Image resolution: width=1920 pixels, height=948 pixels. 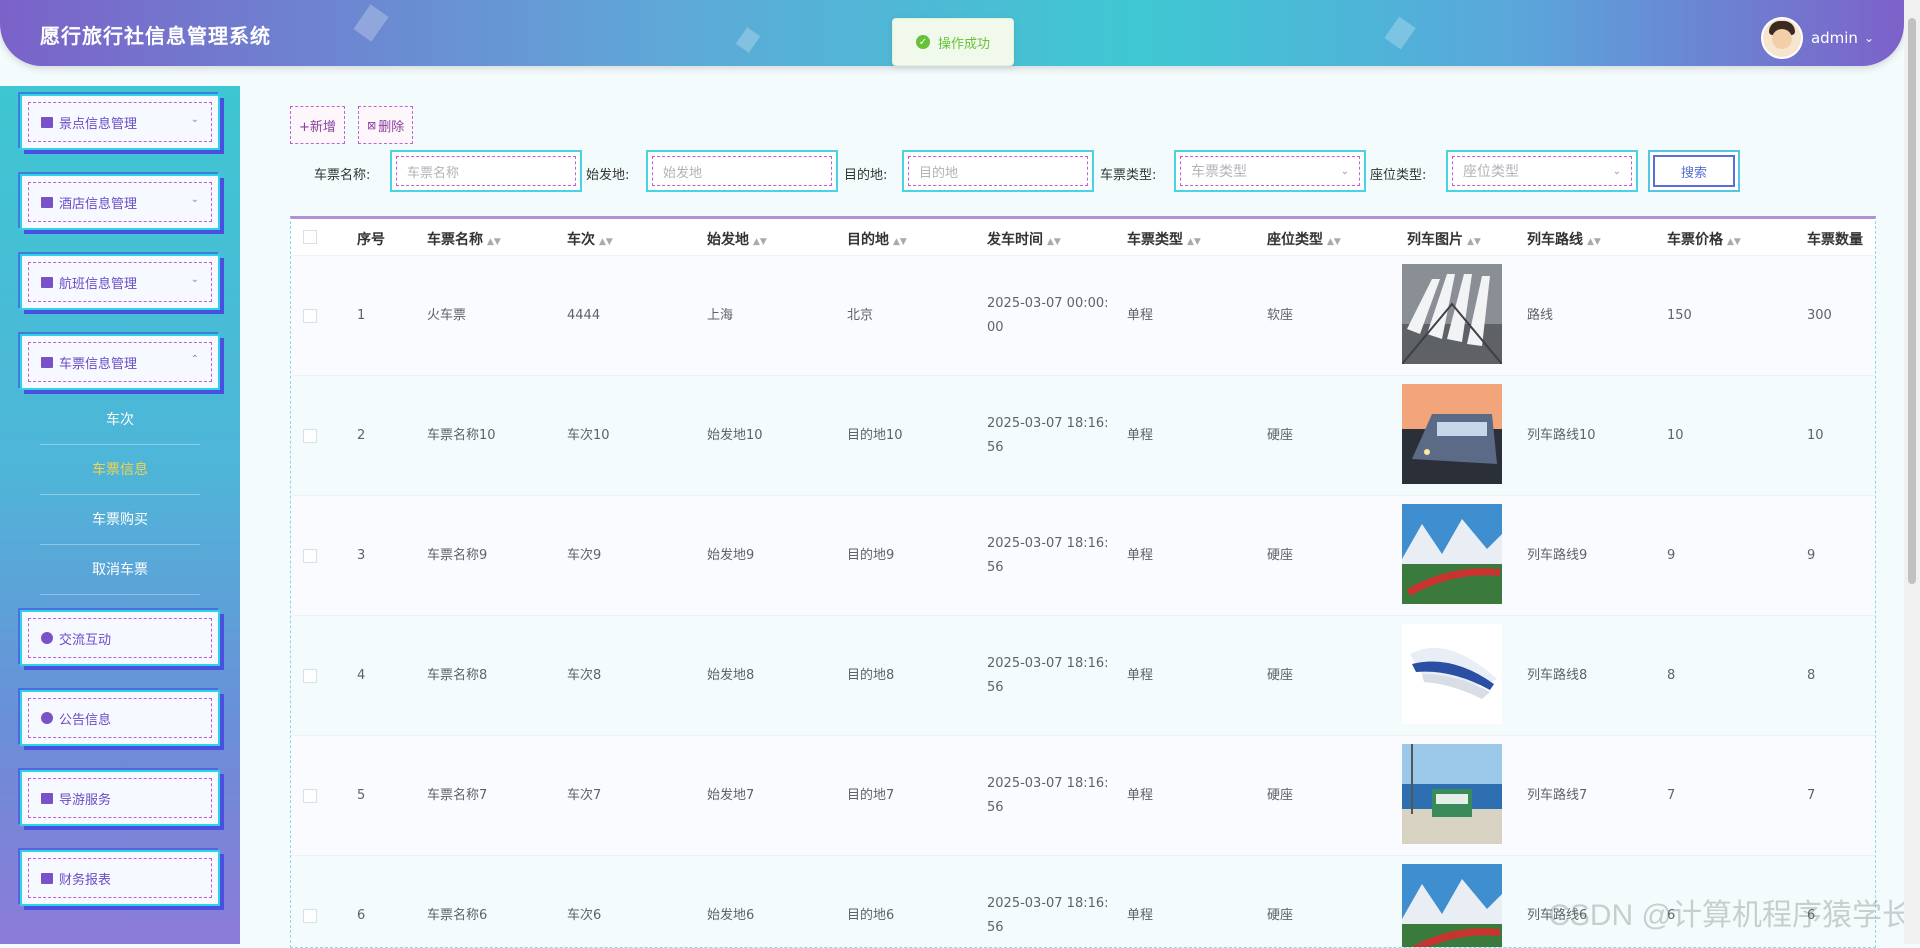 What do you see at coordinates (1444, 239) in the screenshot?
I see `col-image: 列车图片 ▲▼` at bounding box center [1444, 239].